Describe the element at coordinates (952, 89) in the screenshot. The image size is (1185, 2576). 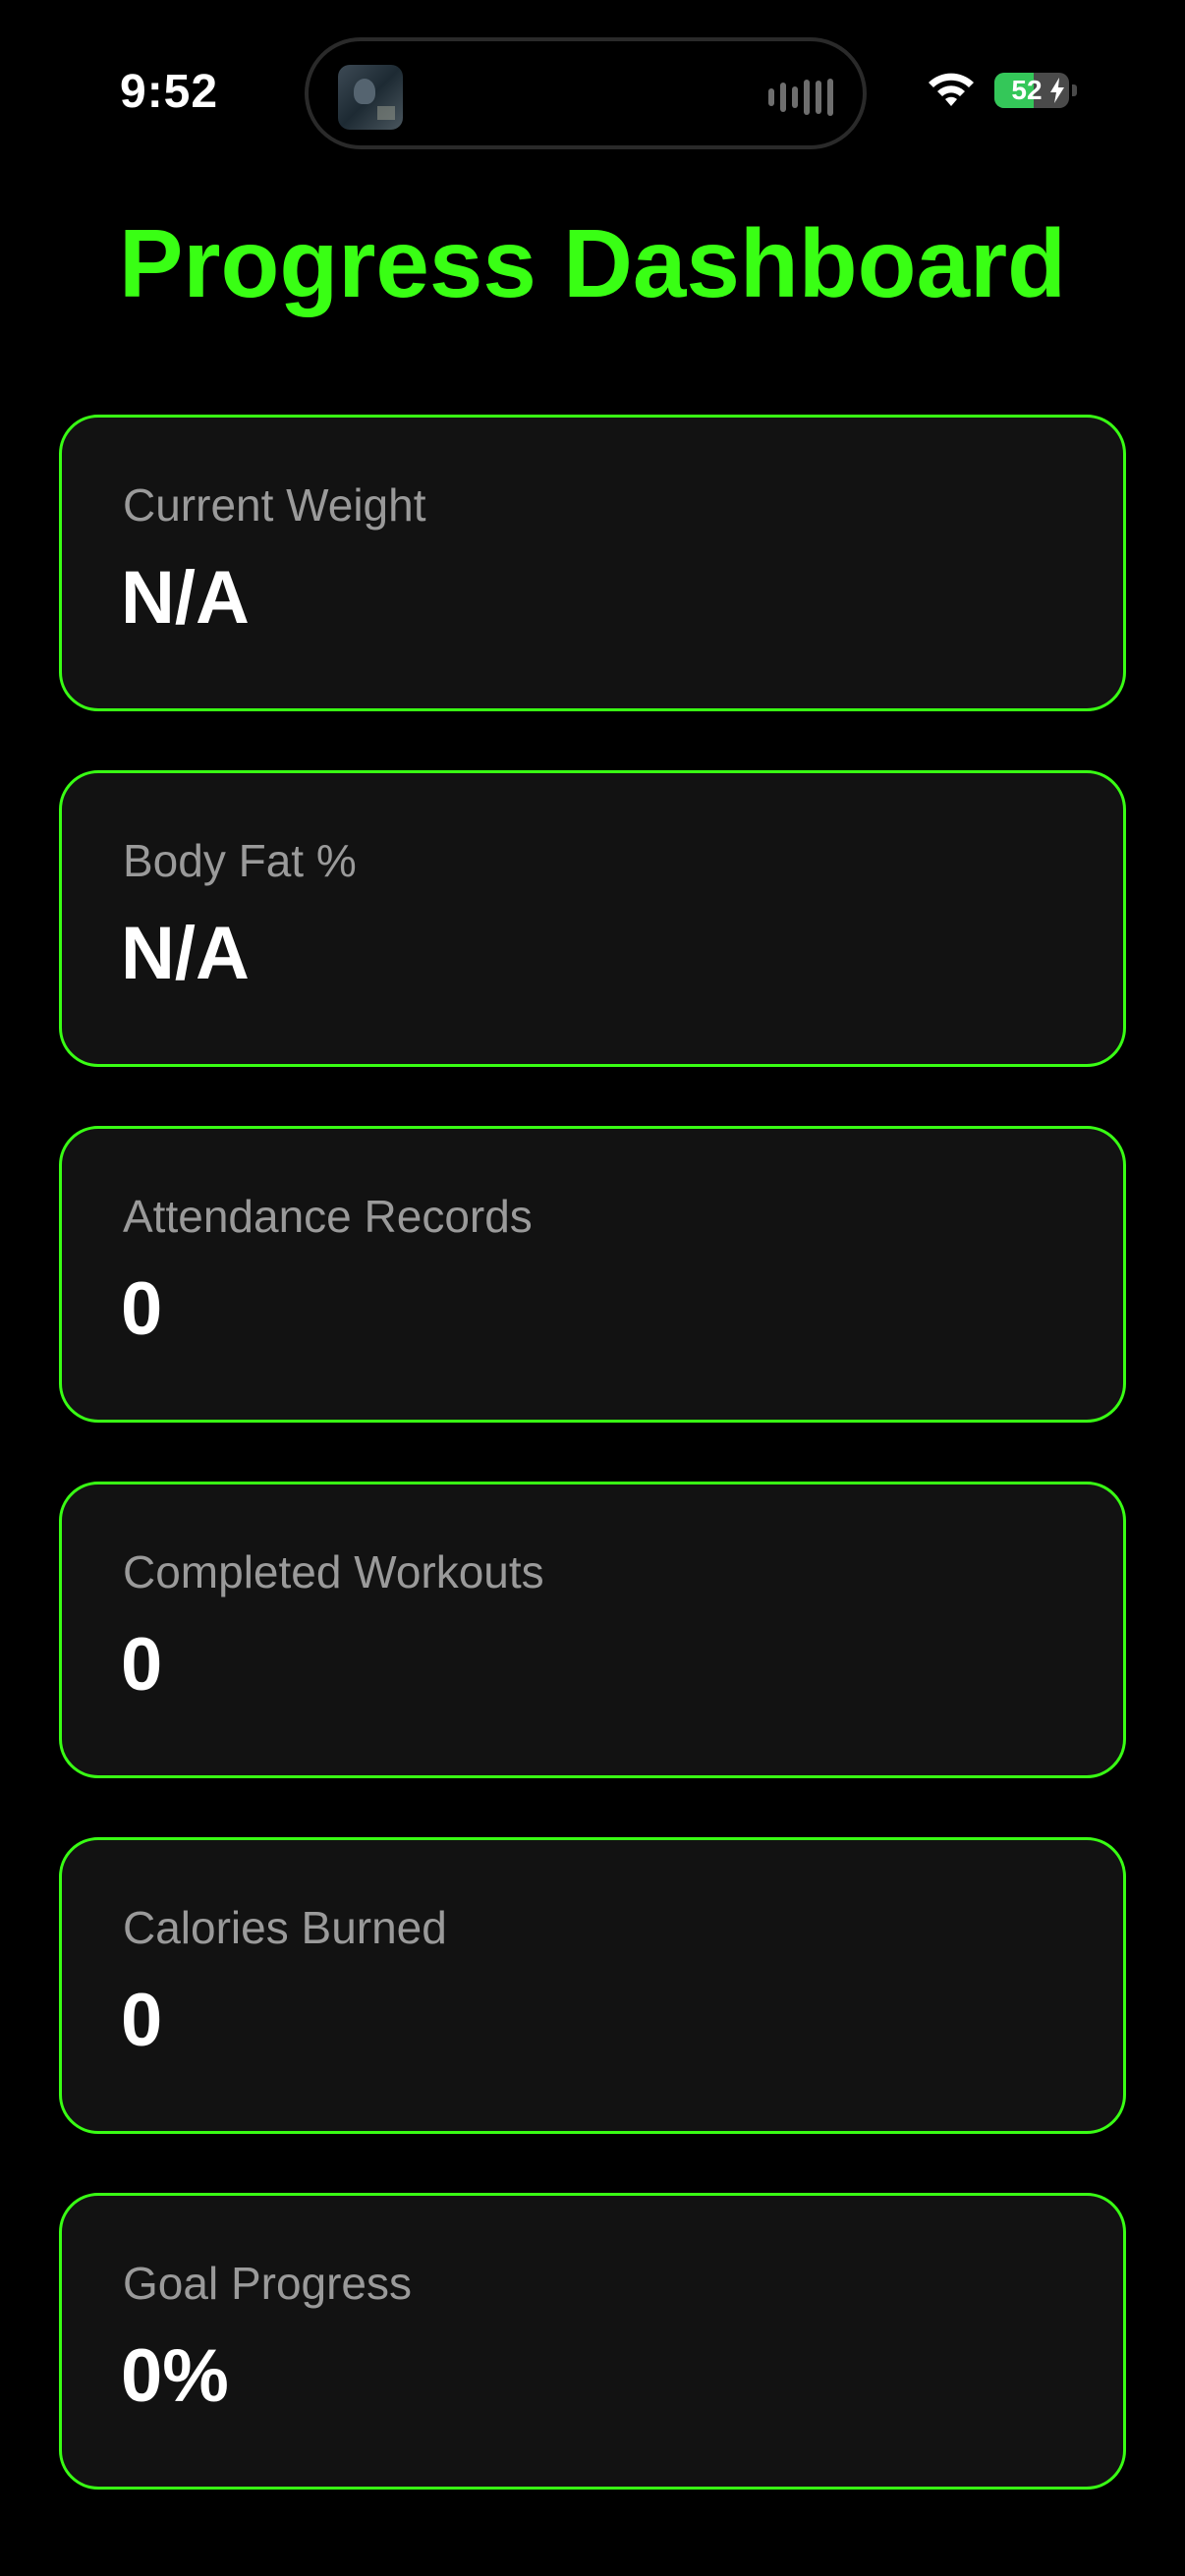
I see `wifi-icon` at that location.